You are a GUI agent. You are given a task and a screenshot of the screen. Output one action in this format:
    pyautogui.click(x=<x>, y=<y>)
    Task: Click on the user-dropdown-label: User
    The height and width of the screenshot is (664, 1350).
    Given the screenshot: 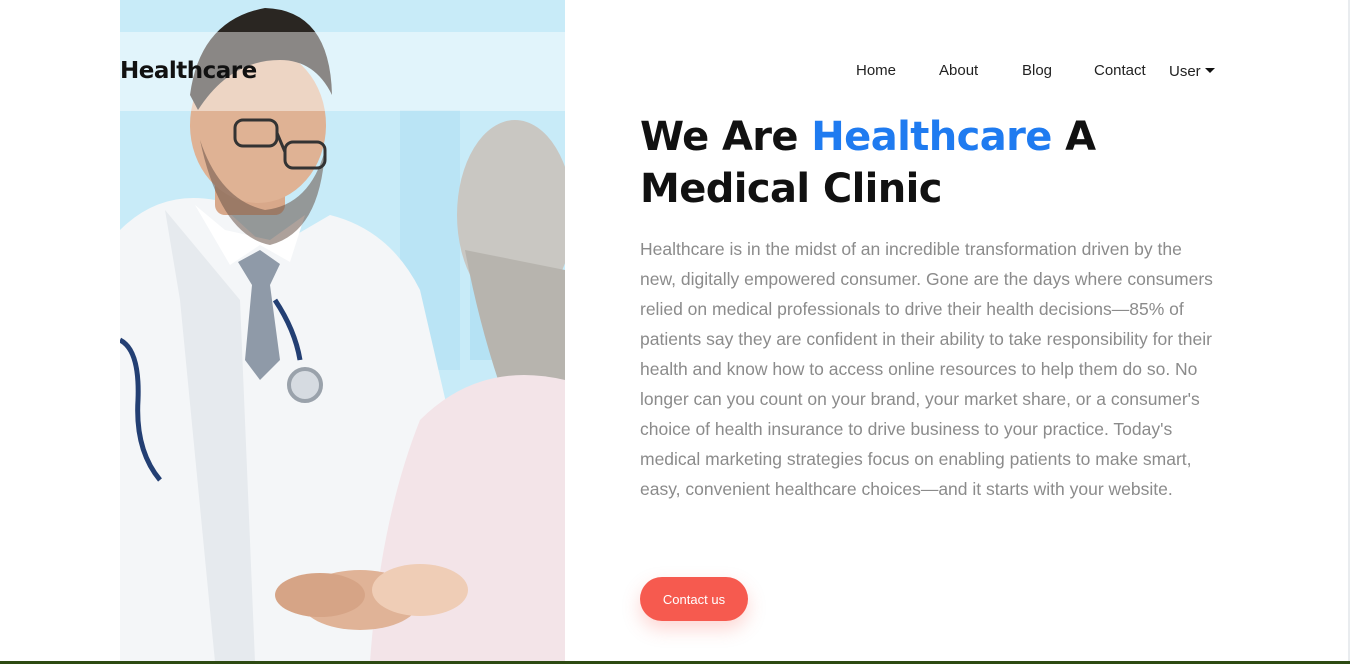 What is the action you would take?
    pyautogui.click(x=1185, y=71)
    